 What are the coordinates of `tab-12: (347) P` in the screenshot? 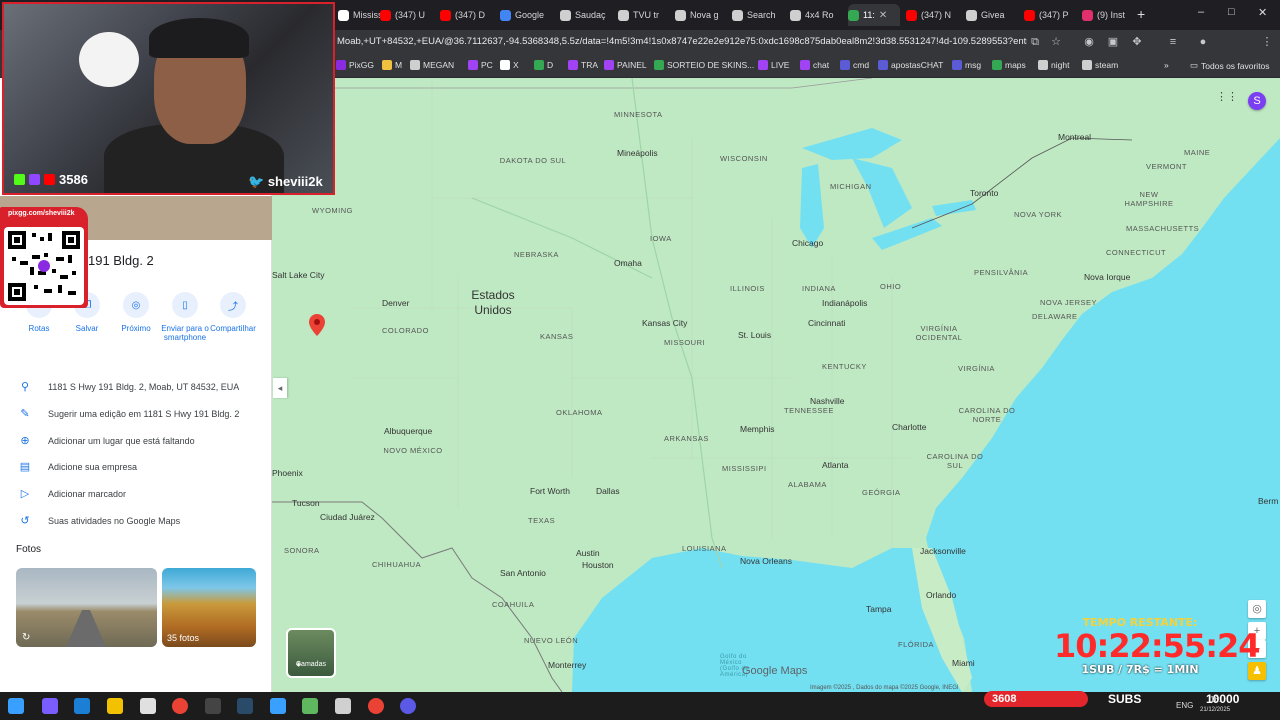 It's located at (1050, 15).